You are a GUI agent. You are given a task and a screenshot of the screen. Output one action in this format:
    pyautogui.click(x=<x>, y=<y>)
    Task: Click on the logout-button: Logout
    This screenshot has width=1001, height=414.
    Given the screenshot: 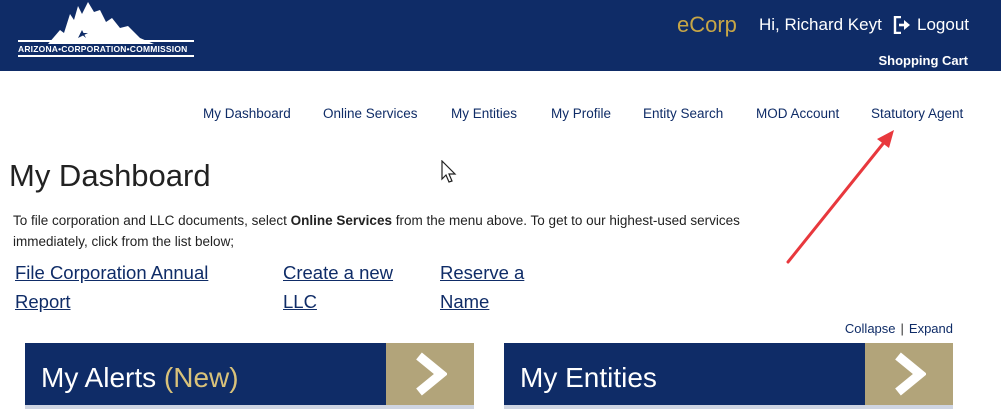 What is the action you would take?
    pyautogui.click(x=931, y=25)
    